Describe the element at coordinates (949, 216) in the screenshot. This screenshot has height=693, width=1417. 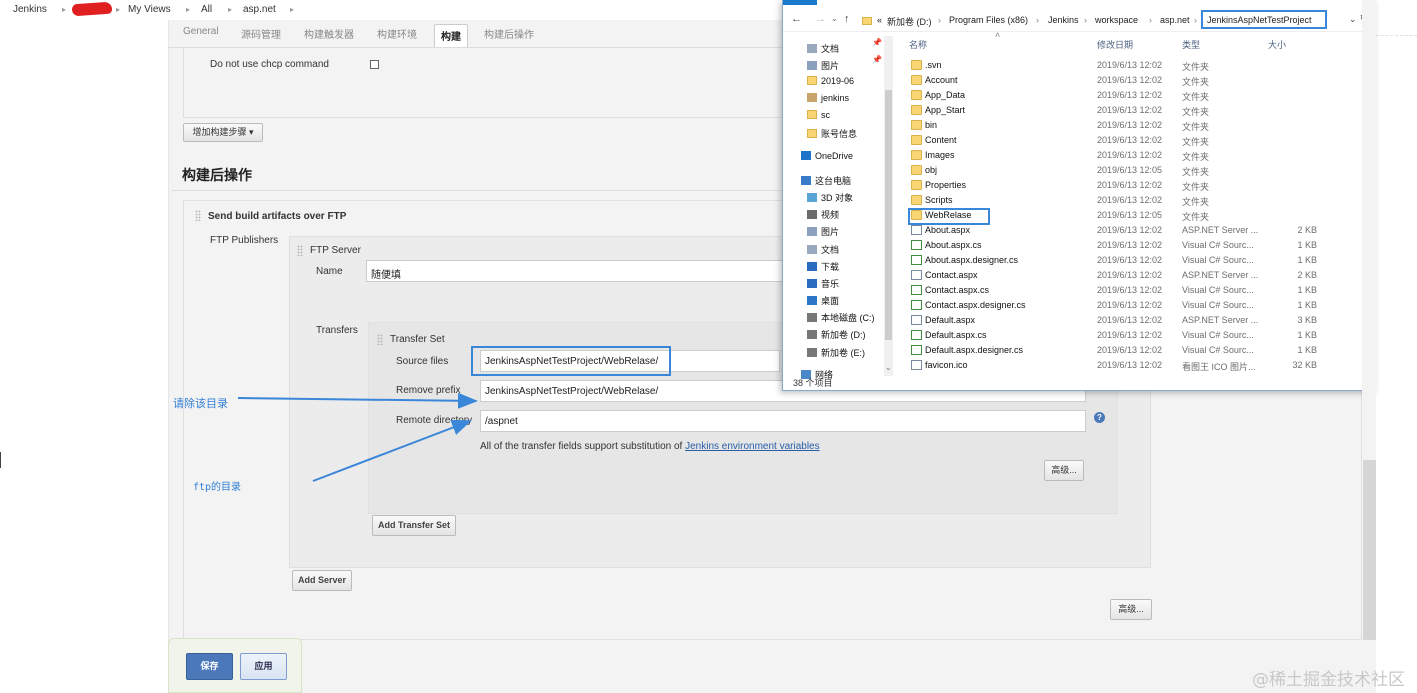
I see `webrelase-highlight` at that location.